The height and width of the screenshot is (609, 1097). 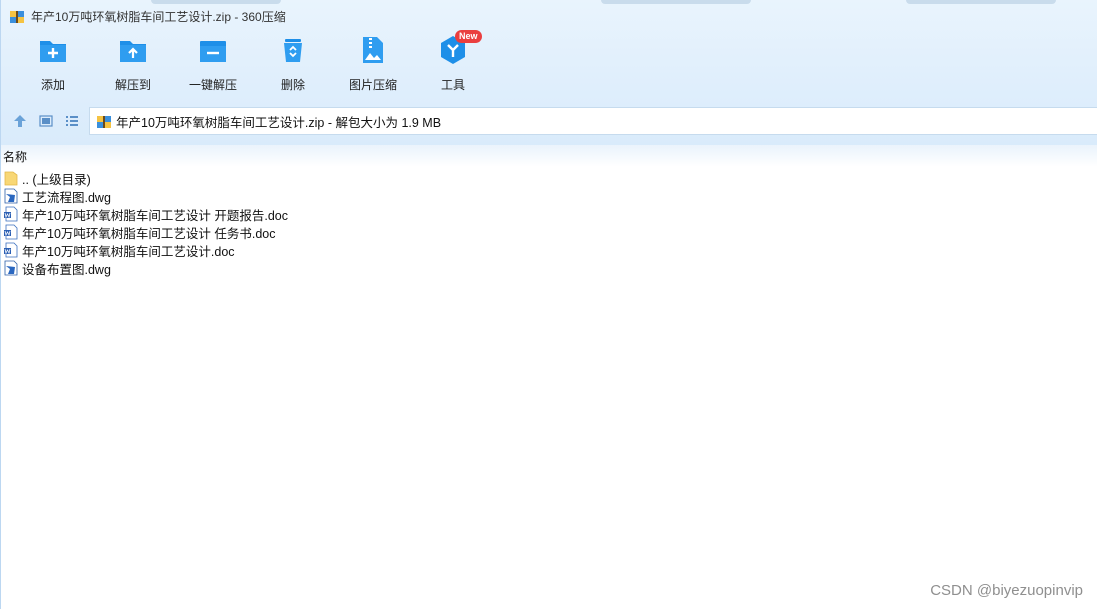 I want to click on view-thumbnail-button, so click(x=46, y=121).